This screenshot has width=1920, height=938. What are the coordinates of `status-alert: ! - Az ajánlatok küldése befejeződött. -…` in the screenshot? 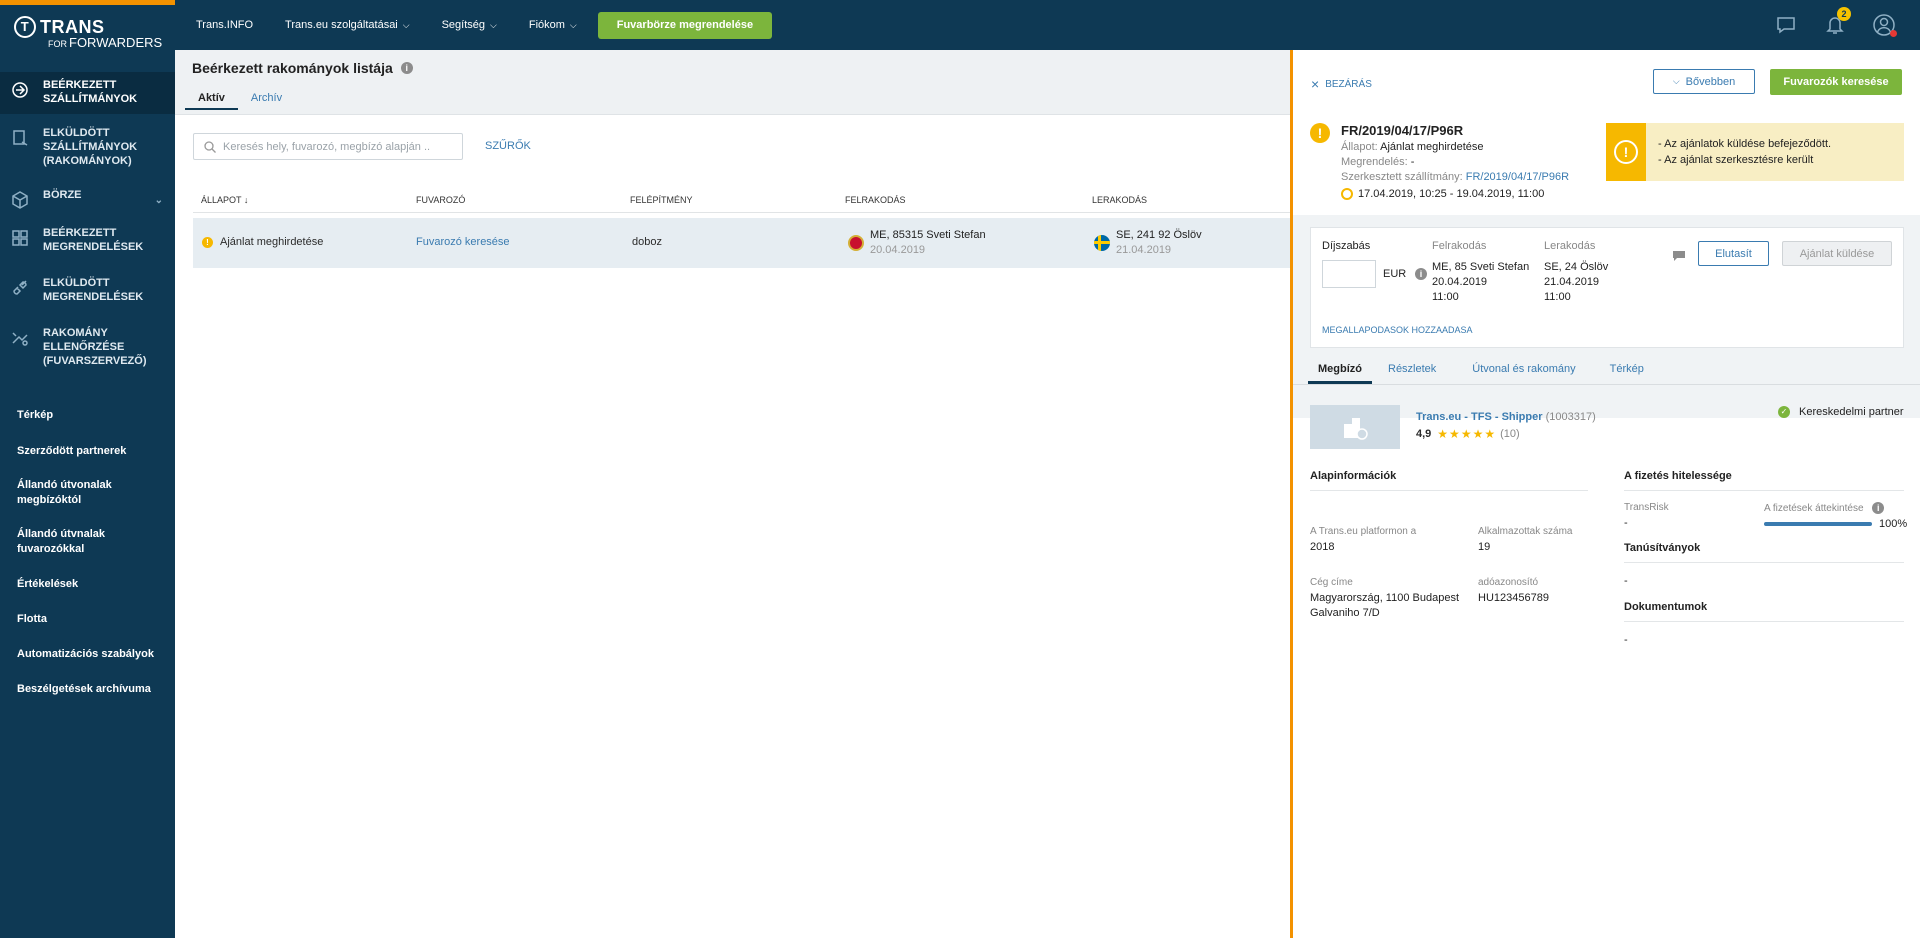 It's located at (1755, 152).